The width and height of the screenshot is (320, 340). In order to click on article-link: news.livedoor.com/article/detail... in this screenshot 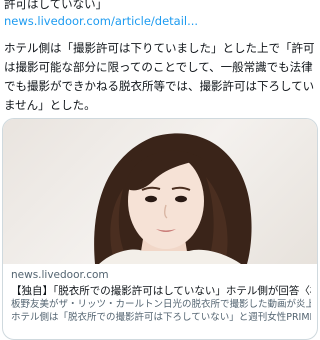, I will do `click(101, 21)`.